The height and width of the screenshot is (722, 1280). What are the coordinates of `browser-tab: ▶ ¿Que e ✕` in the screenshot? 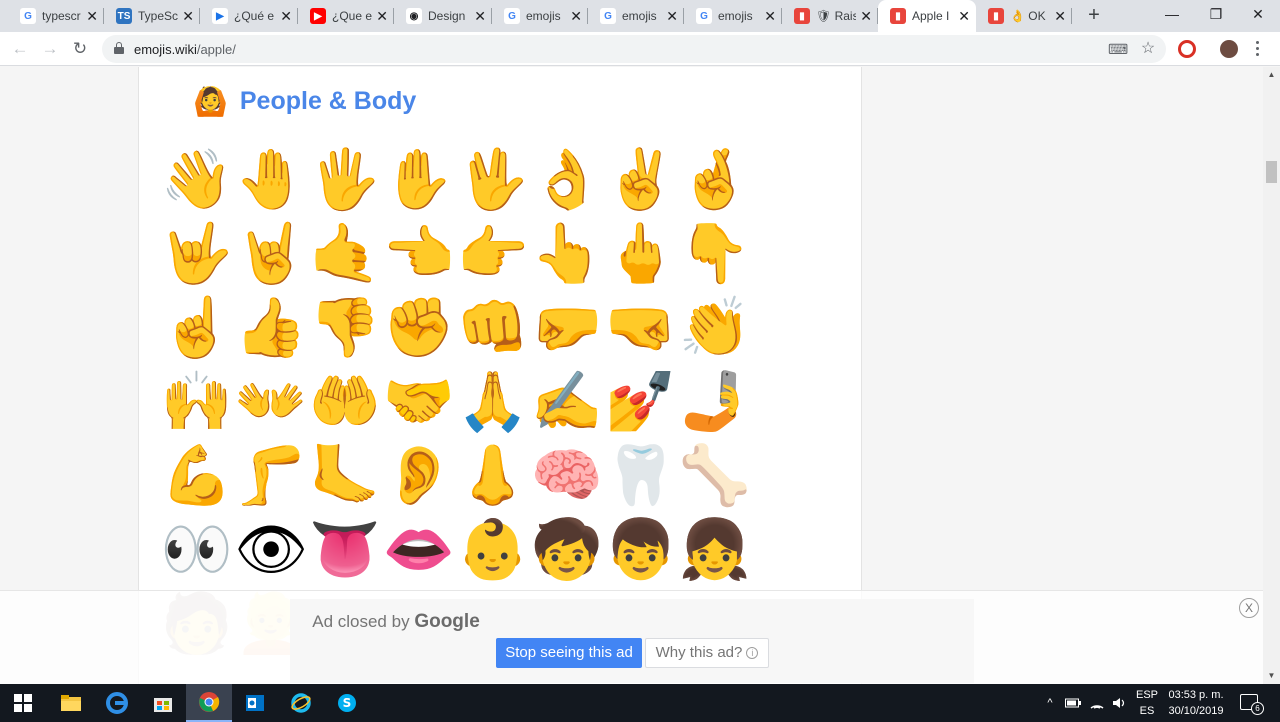 It's located at (346, 16).